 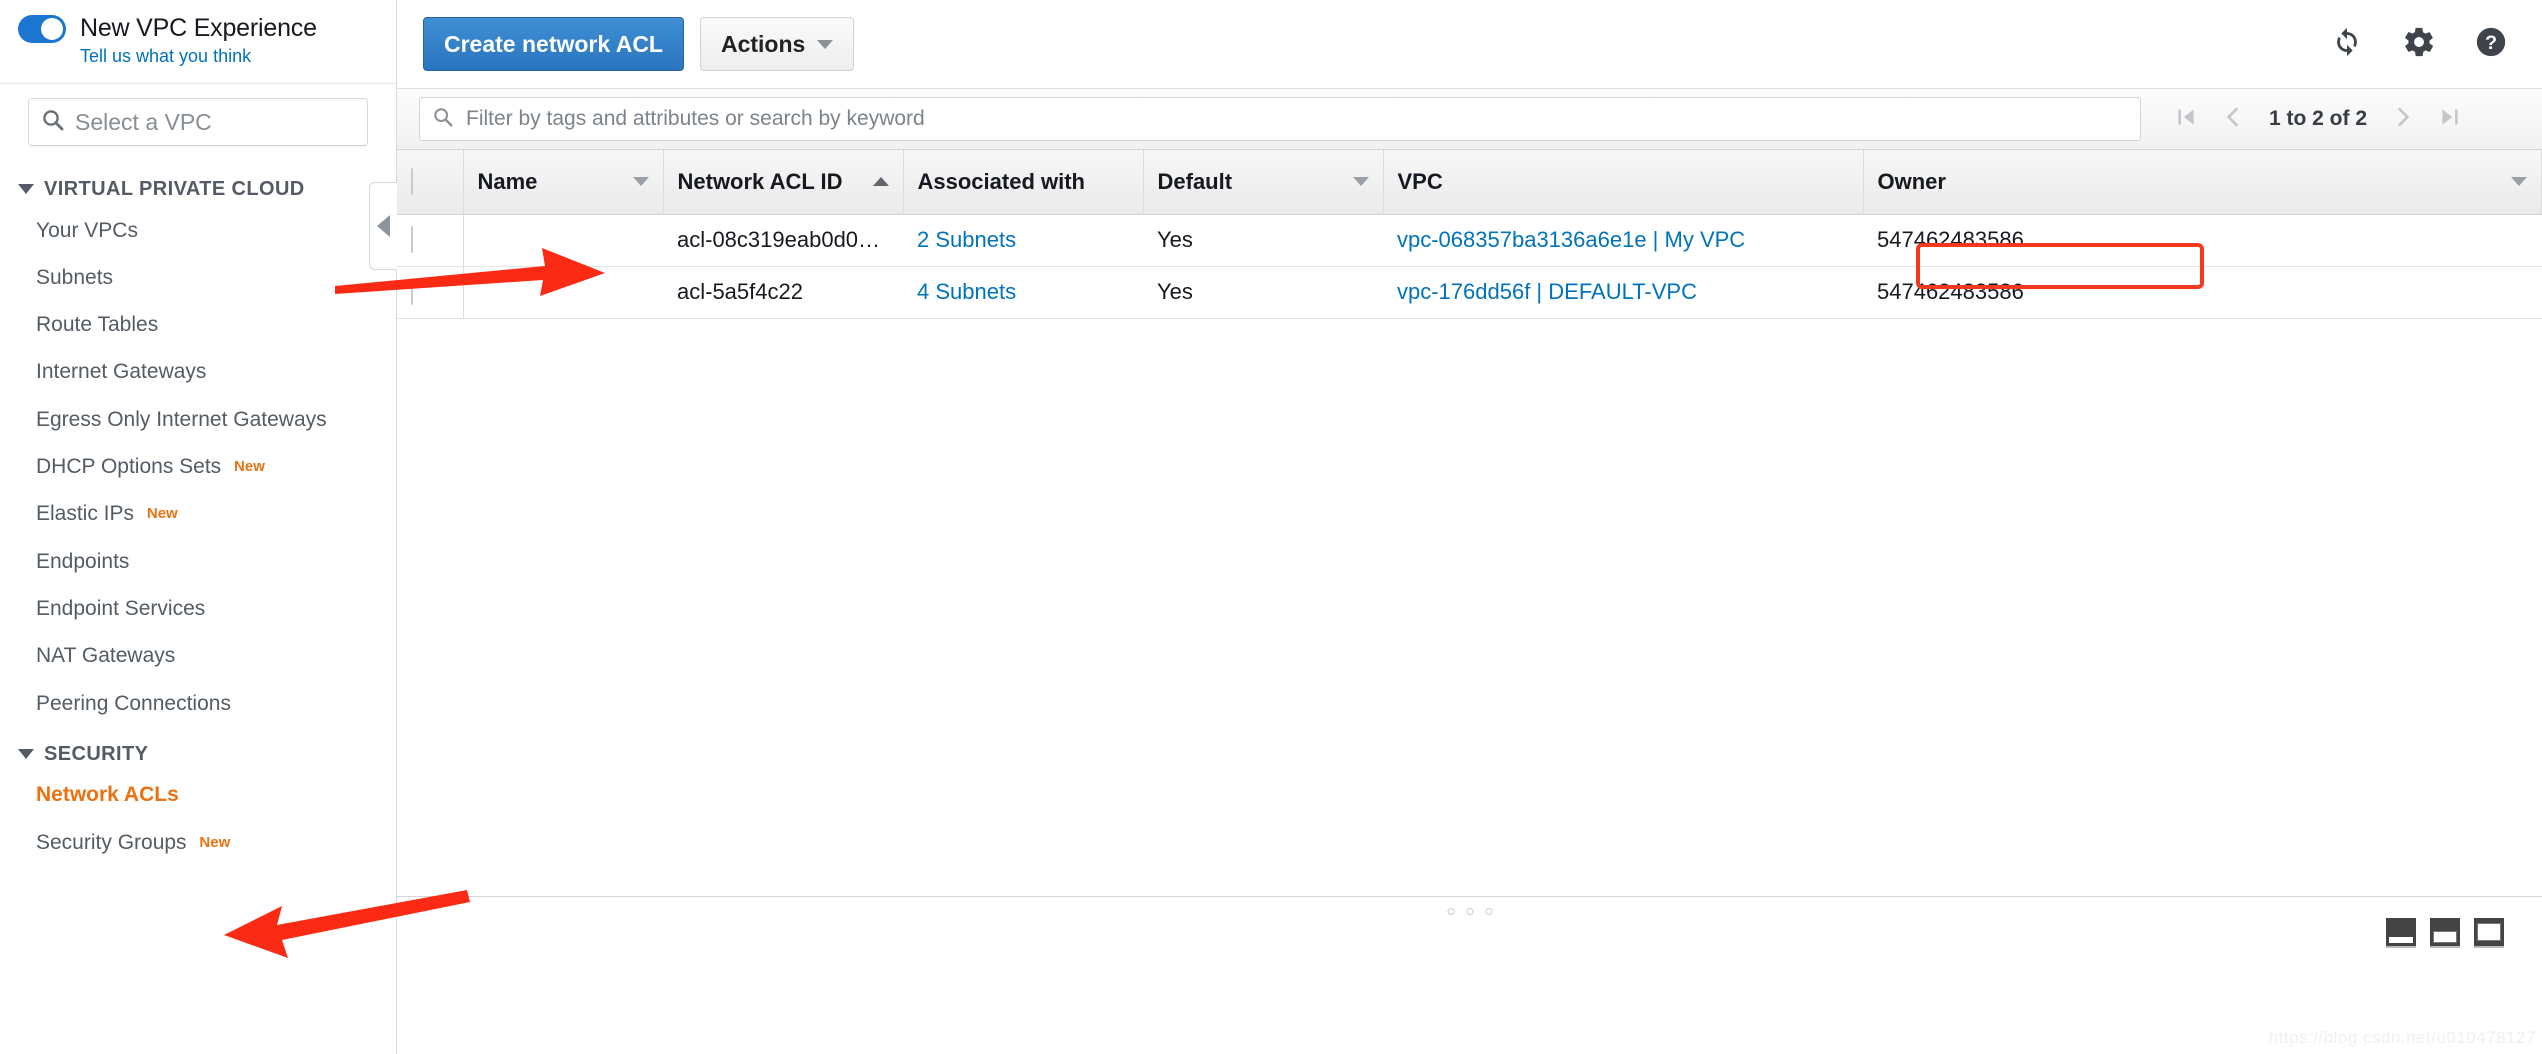 I want to click on help-icon: ?, so click(x=2491, y=44).